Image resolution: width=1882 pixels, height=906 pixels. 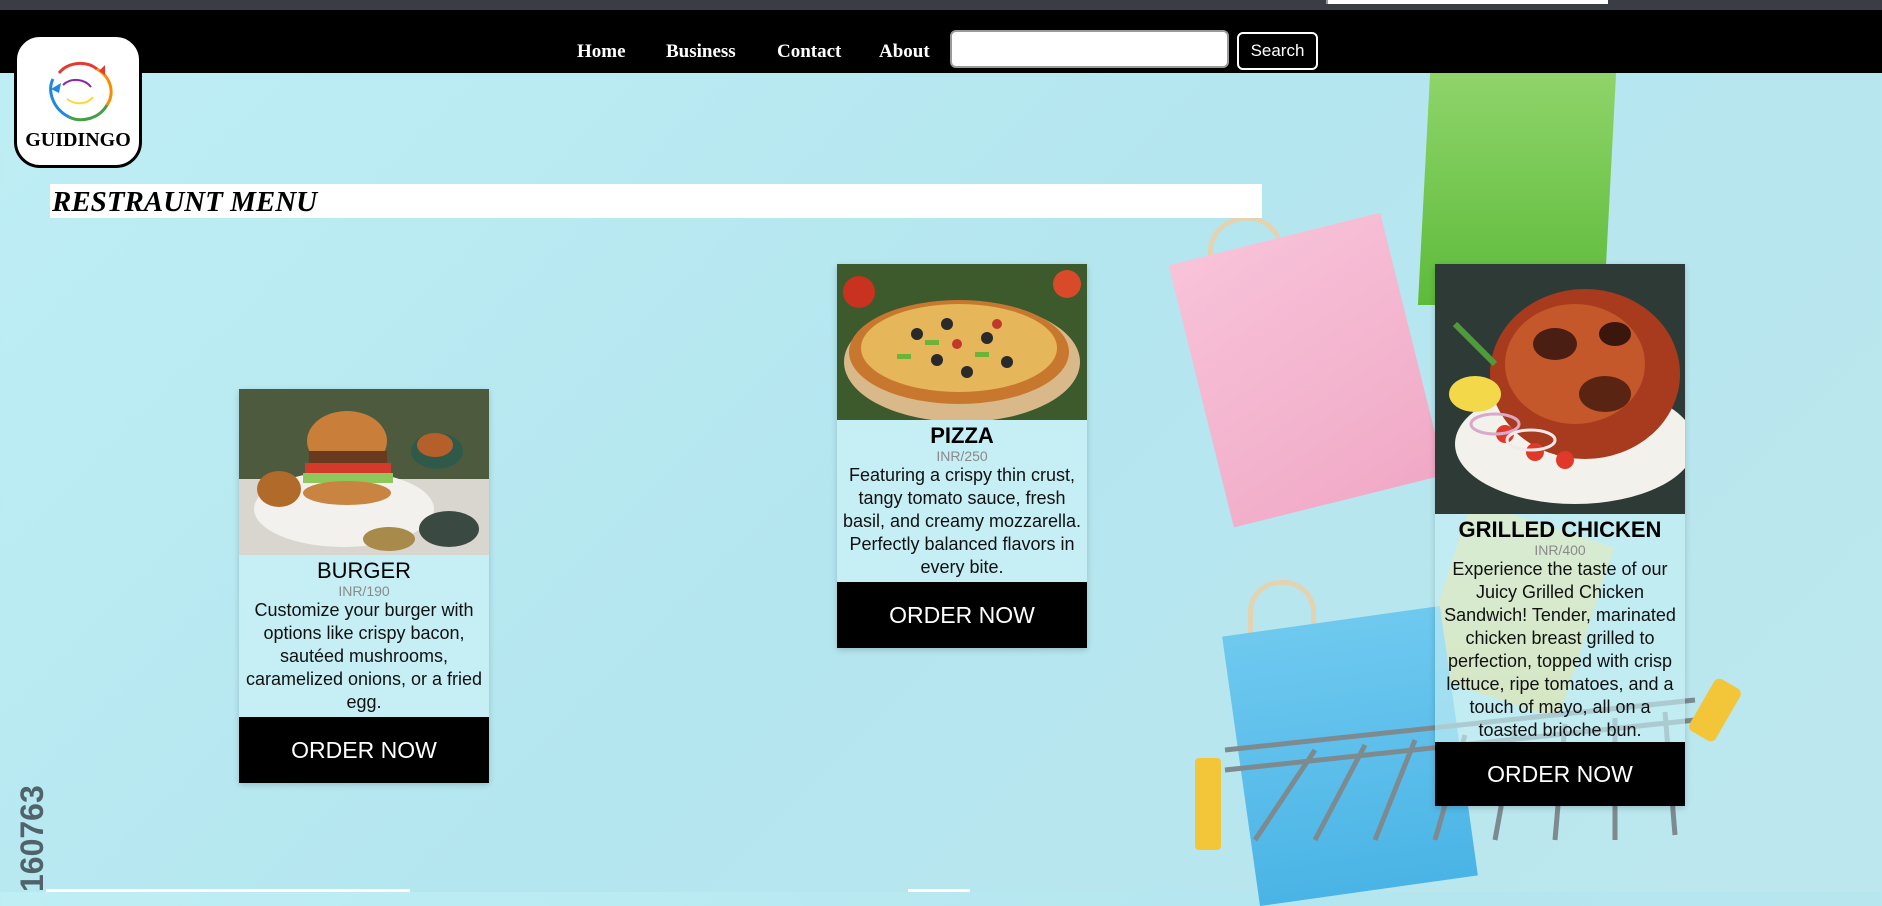 I want to click on browser-top-strip, so click(x=941, y=5).